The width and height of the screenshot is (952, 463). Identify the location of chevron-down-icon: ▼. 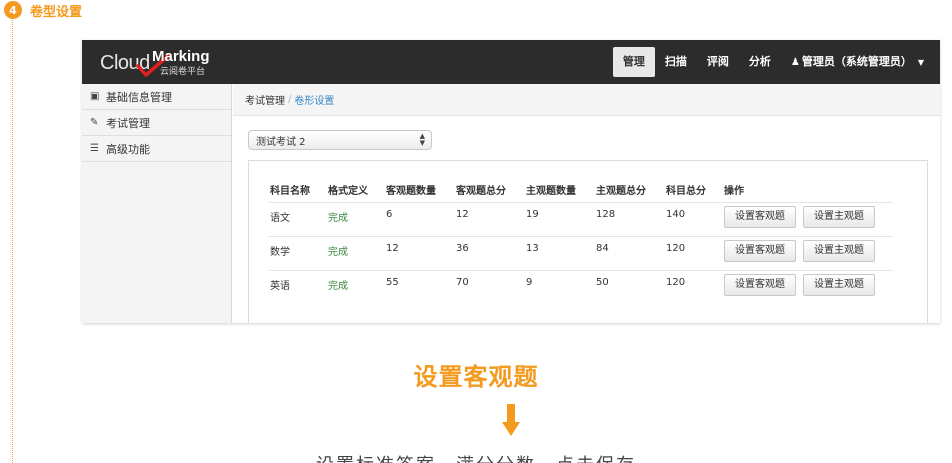
(920, 62).